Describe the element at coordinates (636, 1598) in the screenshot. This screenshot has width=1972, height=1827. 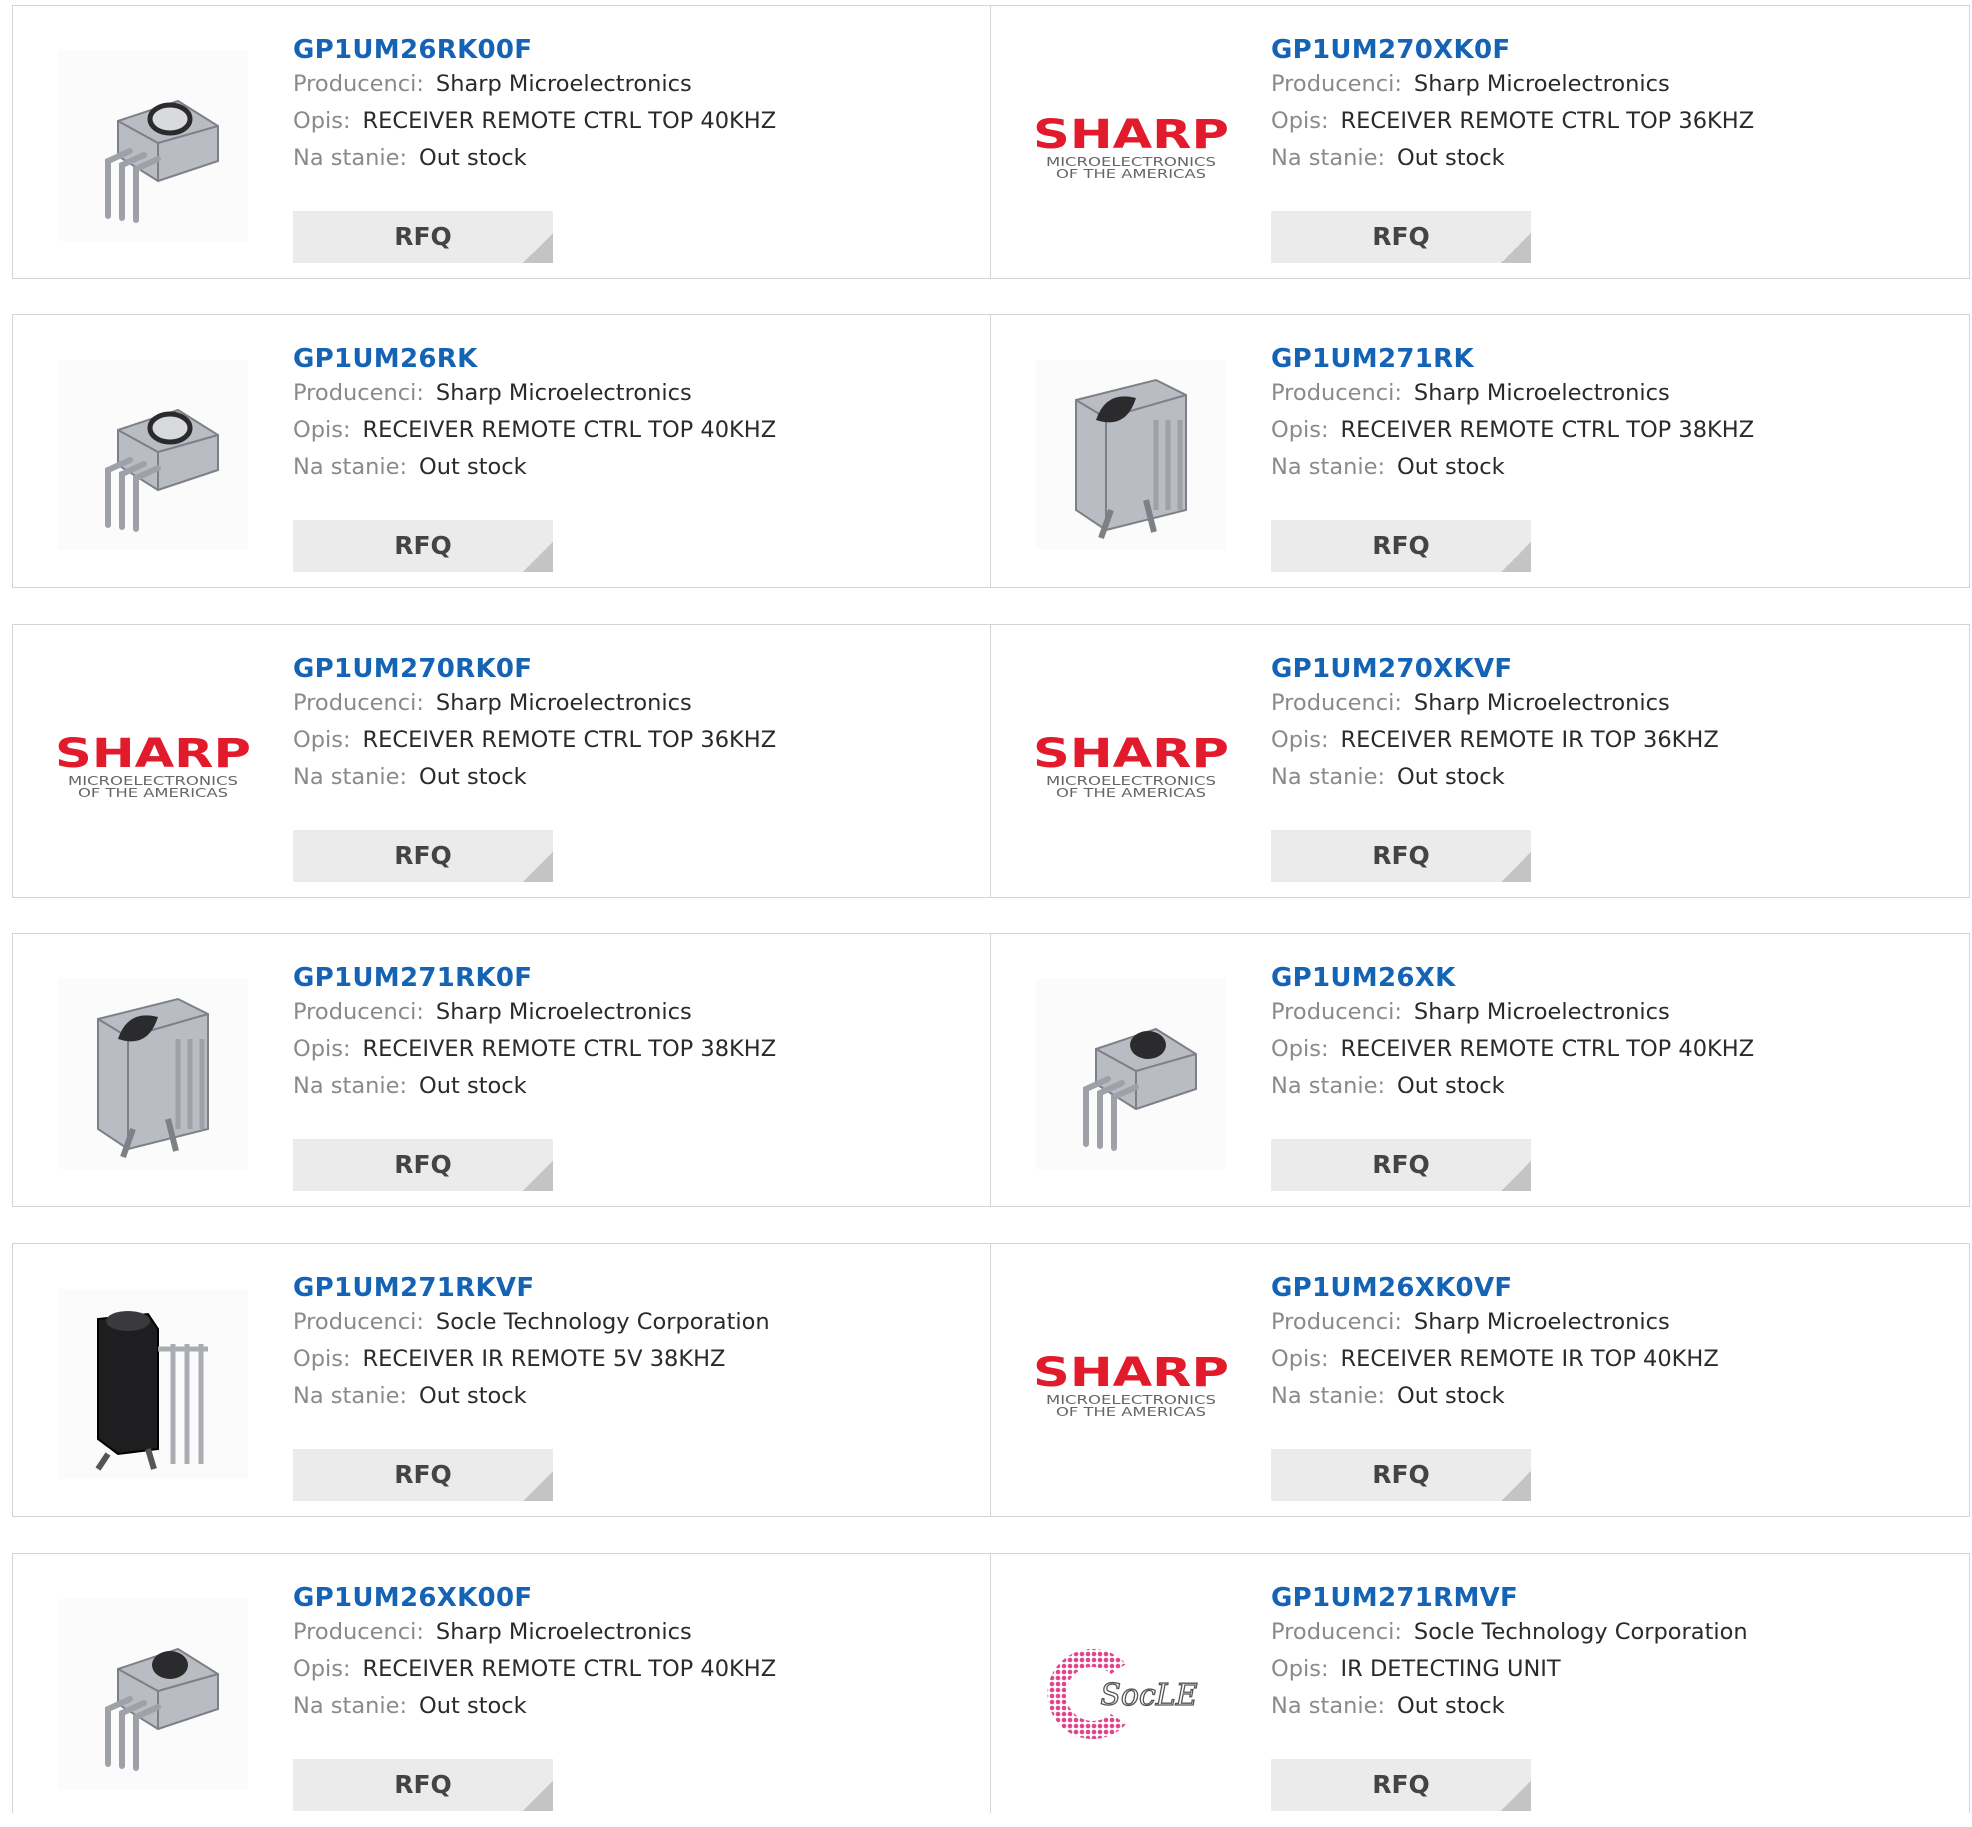
I see `part-number-link: GP1UM26XK00F` at that location.